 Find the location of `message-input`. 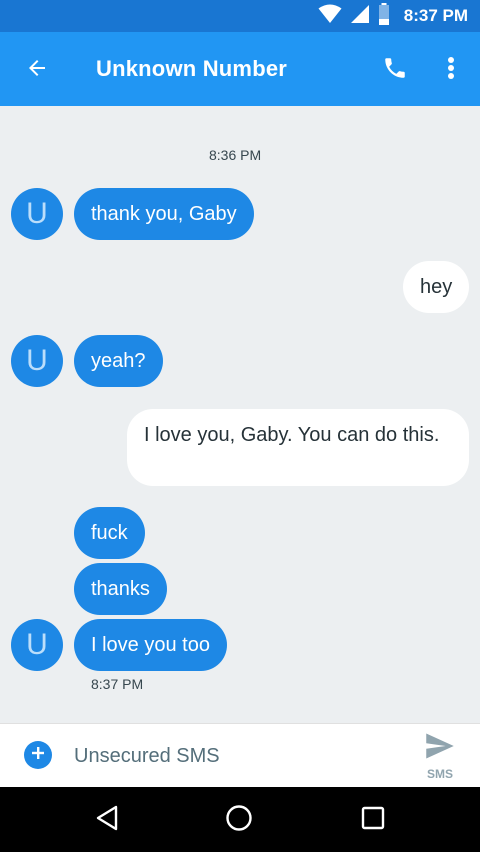

message-input is located at coordinates (234, 756).